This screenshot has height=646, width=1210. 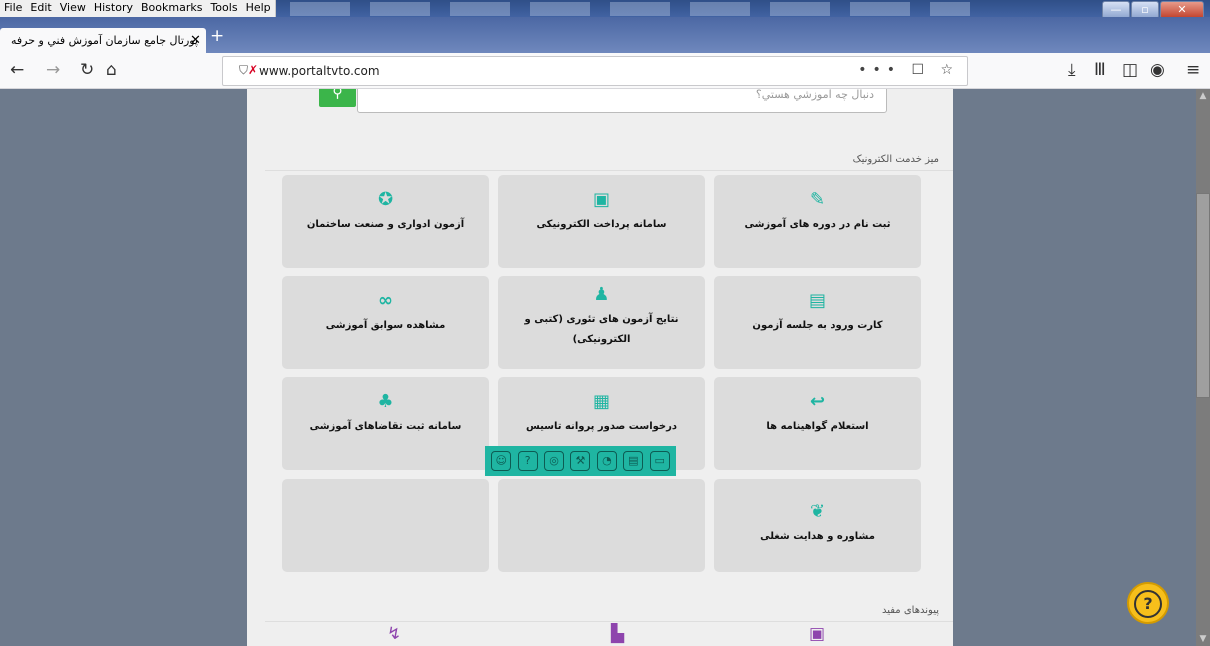 I want to click on service-label: کارت ورود به جلسه آزمون, so click(x=817, y=325).